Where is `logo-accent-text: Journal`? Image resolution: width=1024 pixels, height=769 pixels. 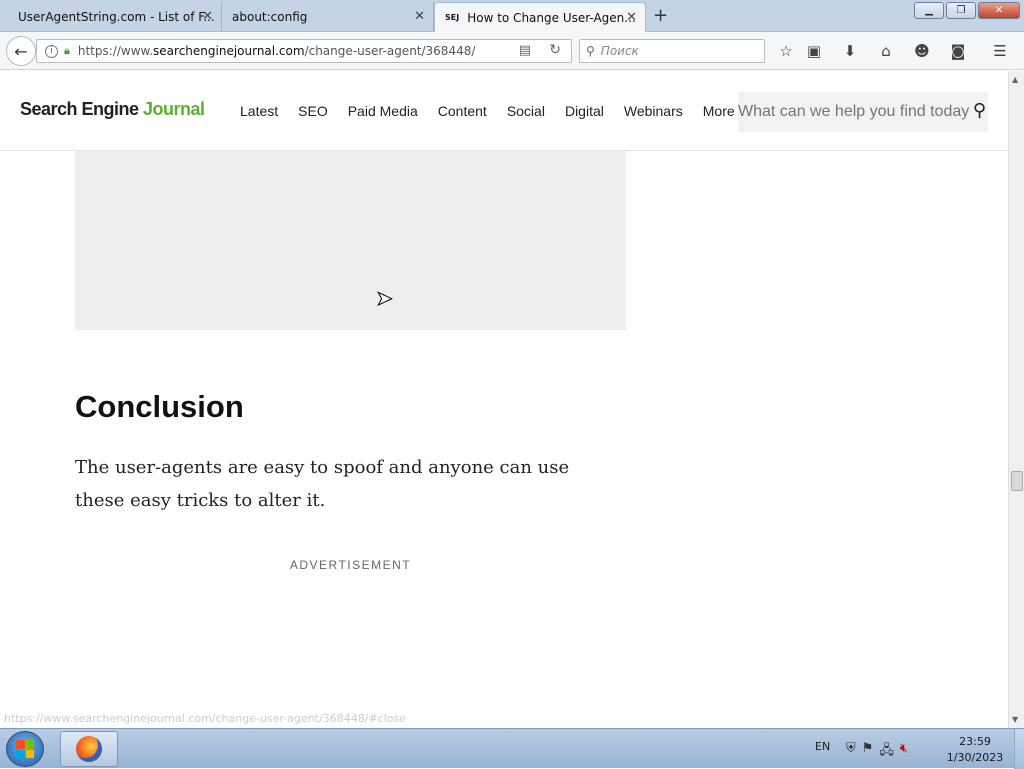 logo-accent-text: Journal is located at coordinates (174, 109).